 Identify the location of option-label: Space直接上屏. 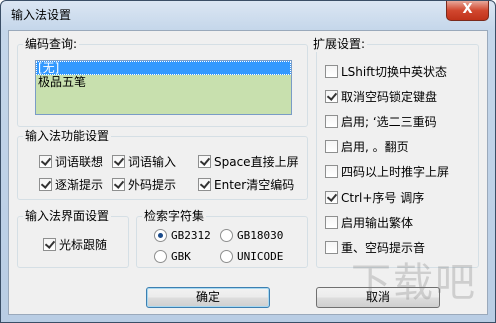
(256, 162).